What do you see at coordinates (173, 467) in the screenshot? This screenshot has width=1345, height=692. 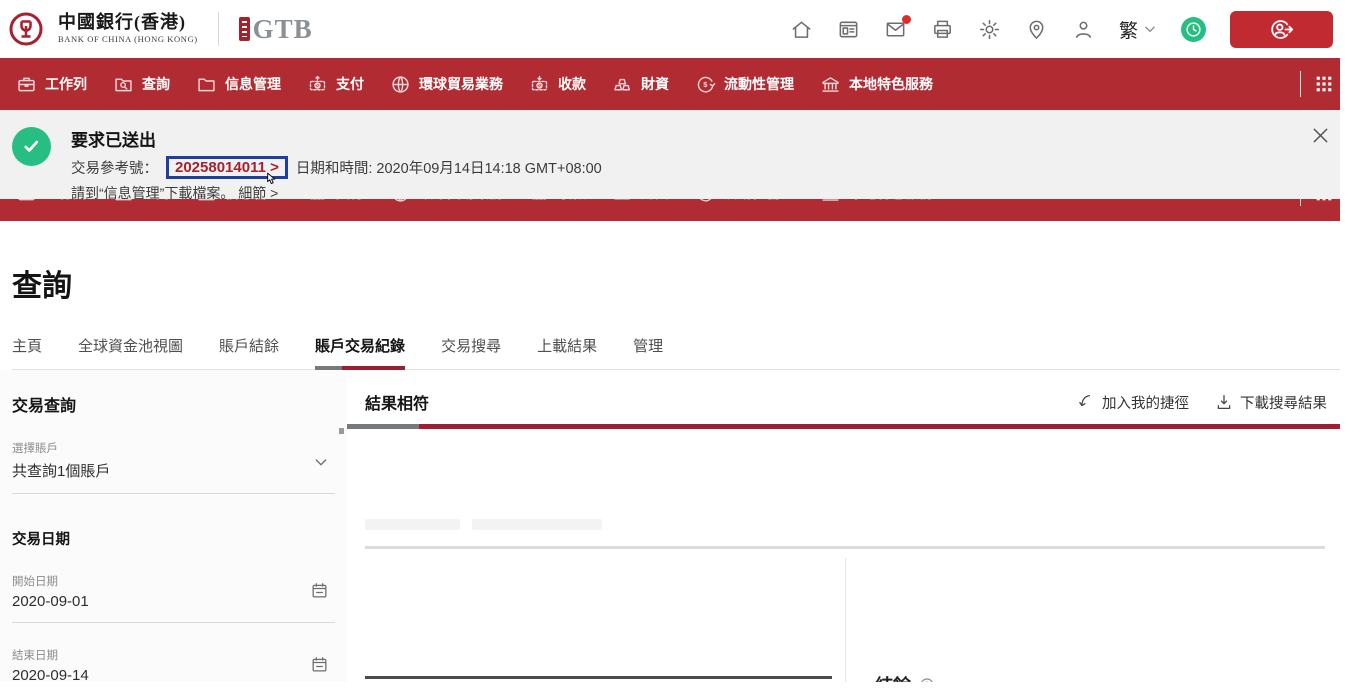 I see `account-select-field: 選擇賬戶 共查詢1個賬戶` at bounding box center [173, 467].